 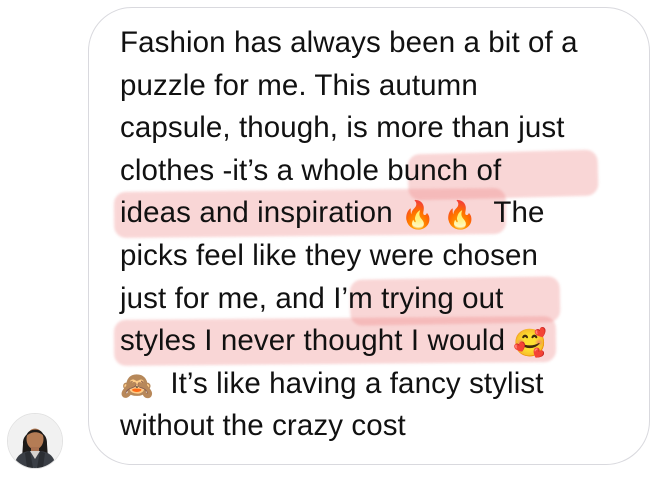 I want to click on smiling-face-with-hearts-emoji-icon: 🥰, so click(x=530, y=344).